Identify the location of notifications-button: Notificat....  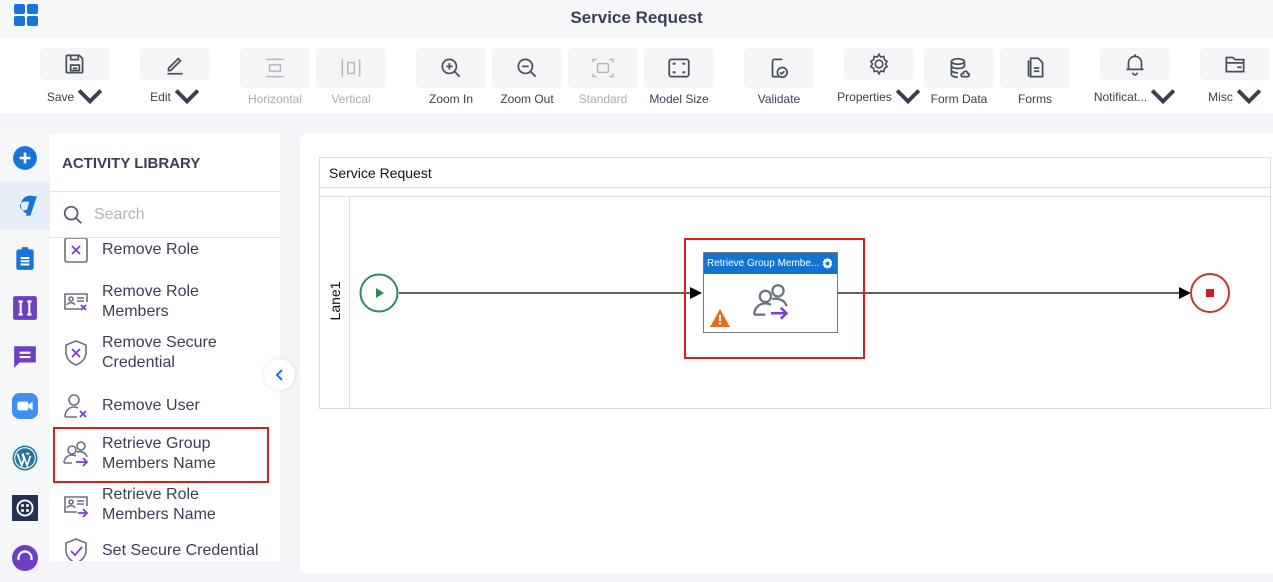
(1135, 79).